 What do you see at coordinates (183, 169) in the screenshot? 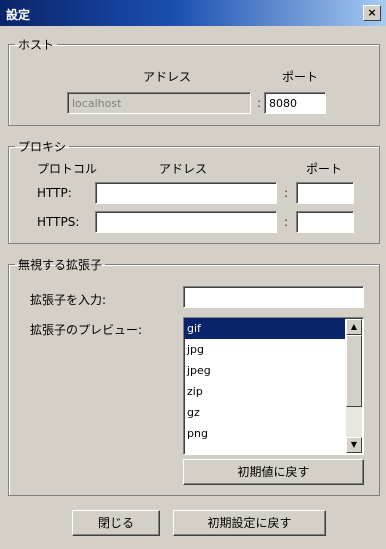
I see `proxy-address-header: アドレス` at bounding box center [183, 169].